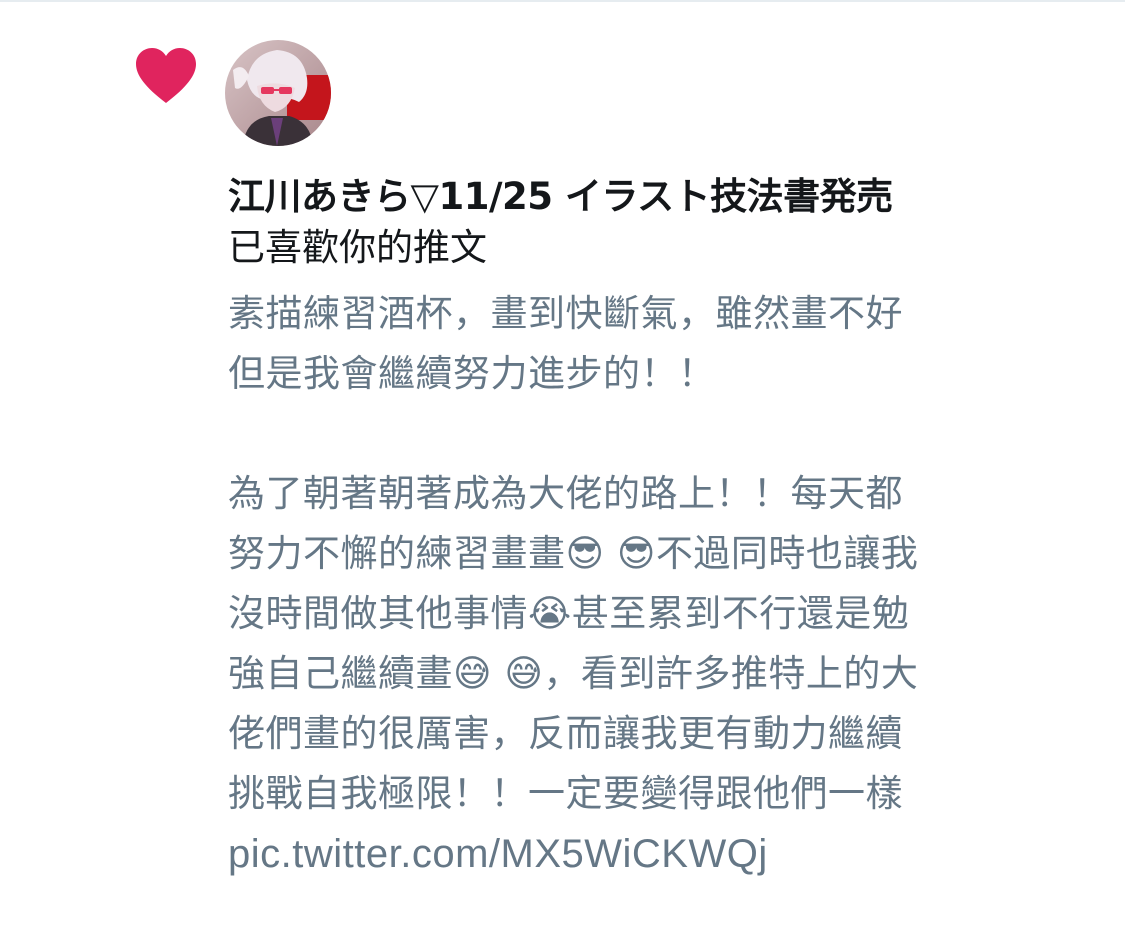  Describe the element at coordinates (565, 733) in the screenshot. I see `tweet-line: 佬們畫的很厲害，反而讓我更有動力繼續` at that location.